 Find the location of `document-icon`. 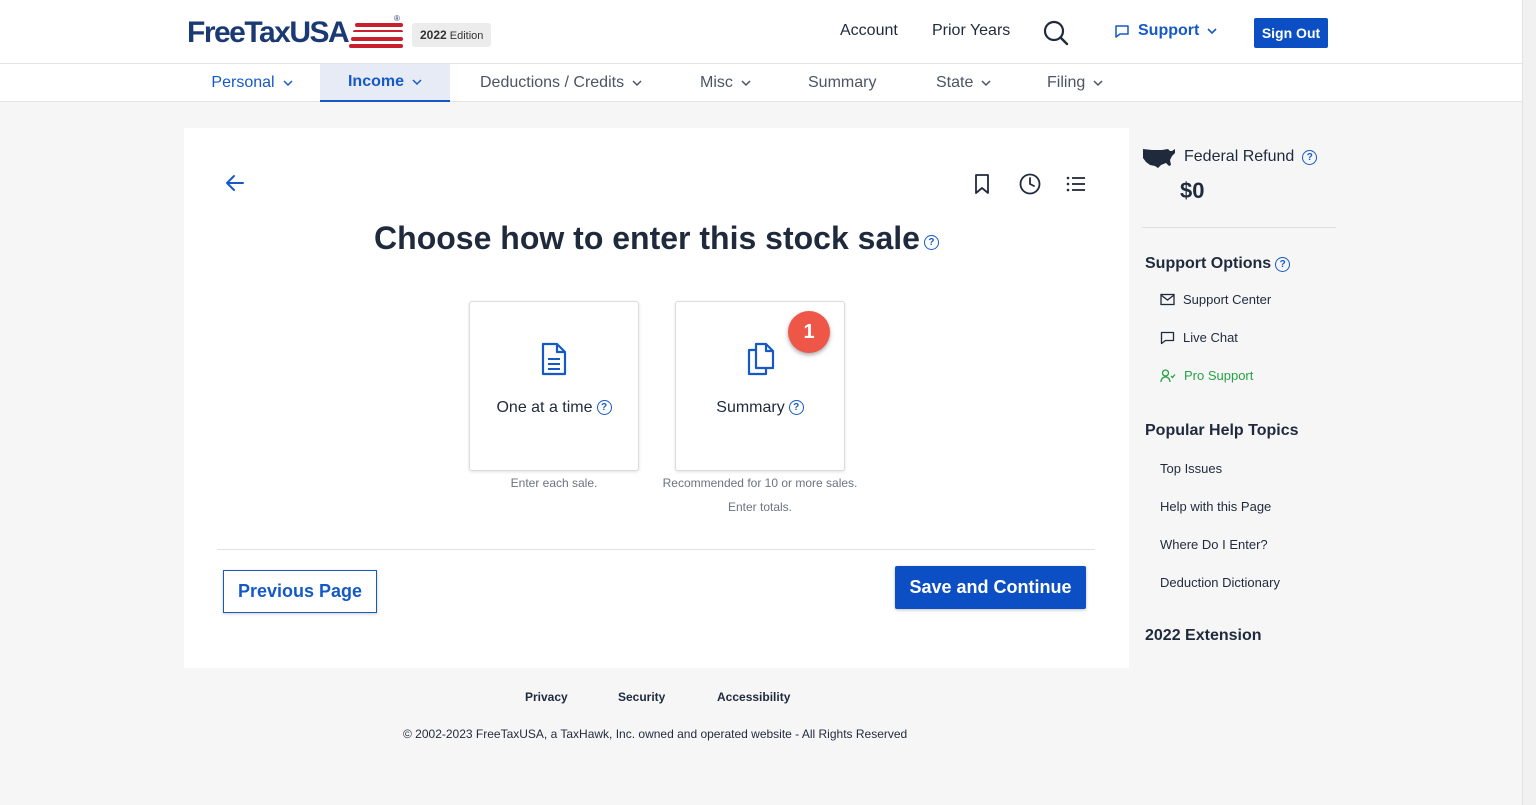

document-icon is located at coordinates (554, 359).